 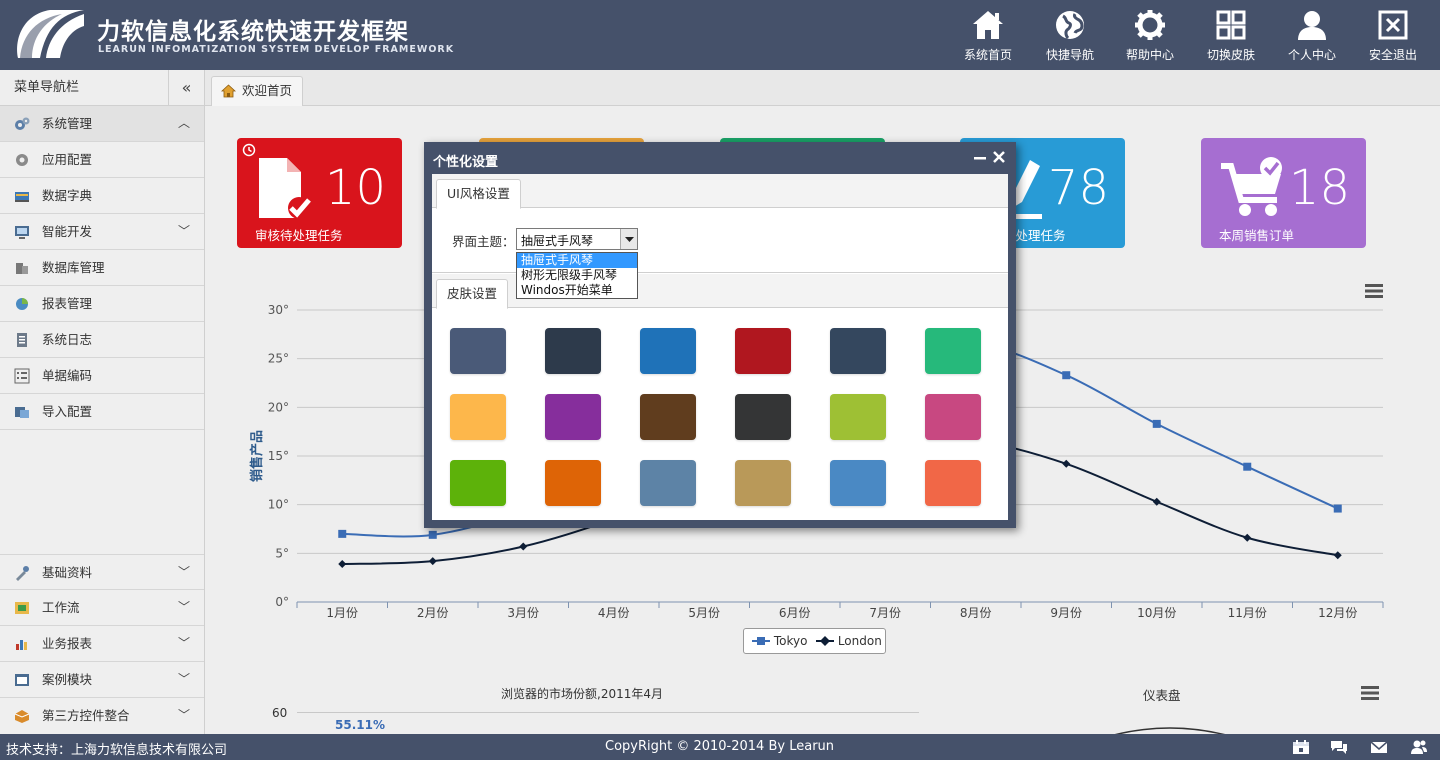 What do you see at coordinates (278, 456) in the screenshot?
I see `y-tick-label: 15°` at bounding box center [278, 456].